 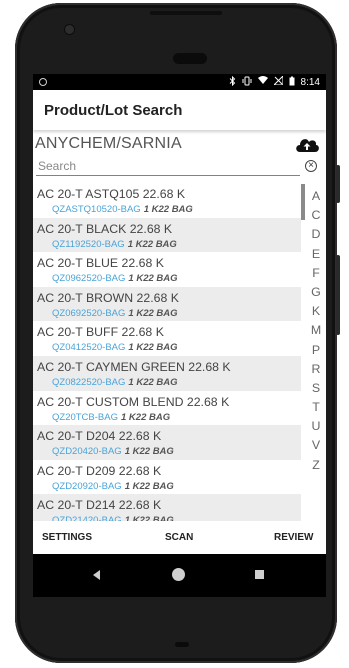 I want to click on product-title: AC 20-T BLACK 22.68 K, so click(x=105, y=228).